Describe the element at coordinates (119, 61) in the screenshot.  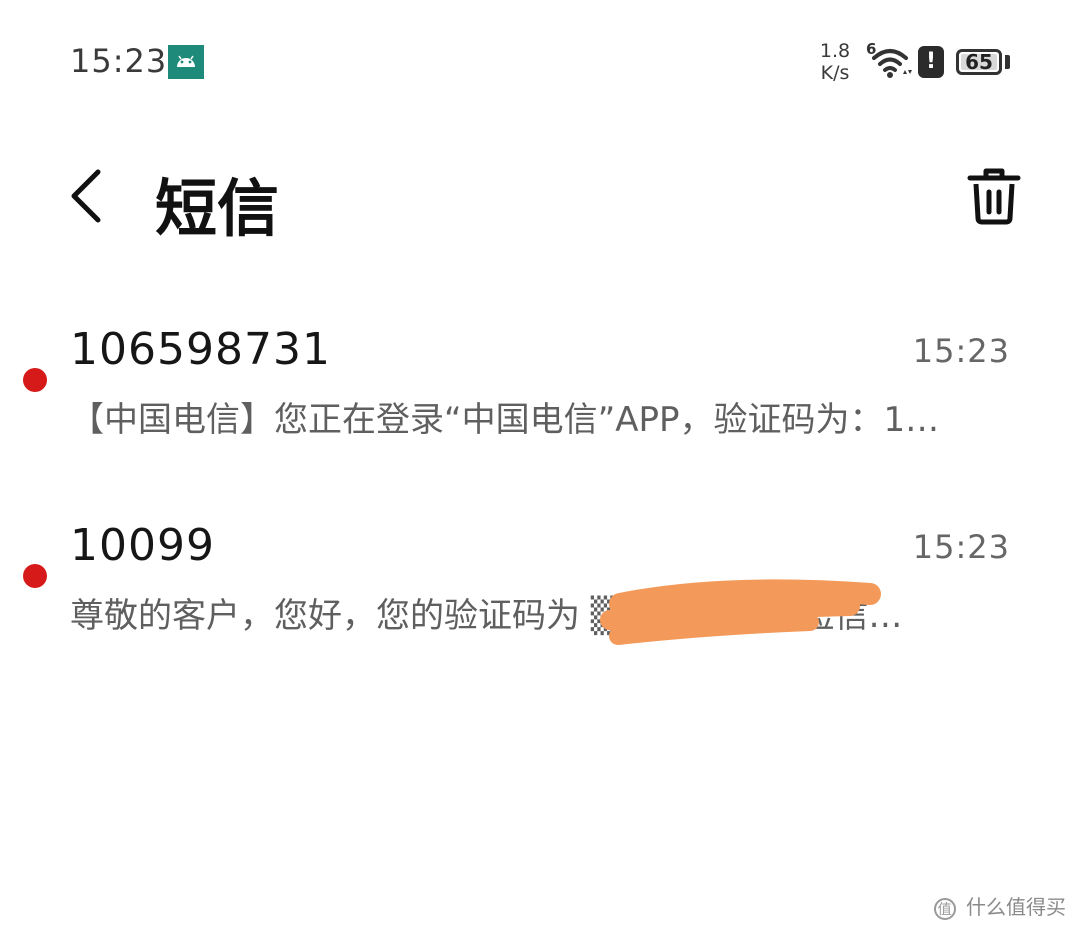
I see `status-time: 15:23` at that location.